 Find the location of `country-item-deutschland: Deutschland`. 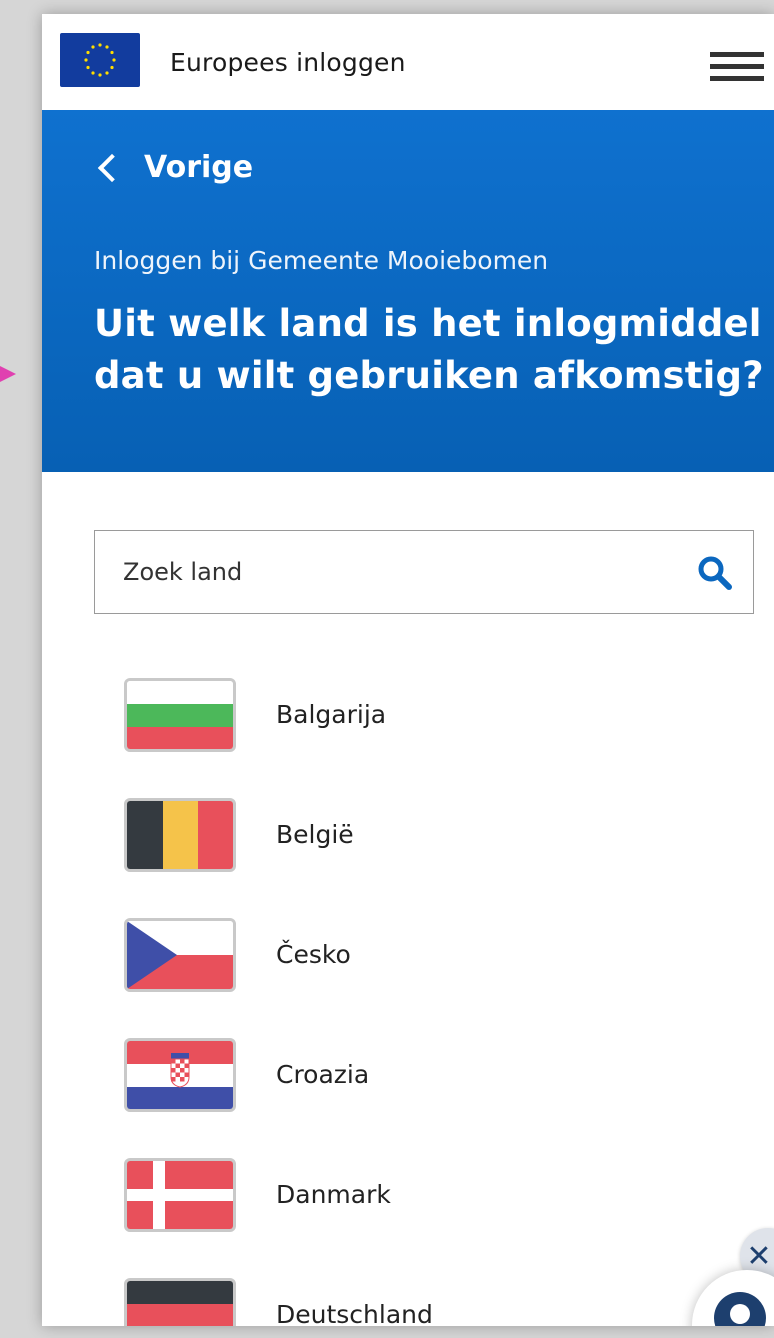

country-item-deutschland: Deutschland is located at coordinates (408, 1302).